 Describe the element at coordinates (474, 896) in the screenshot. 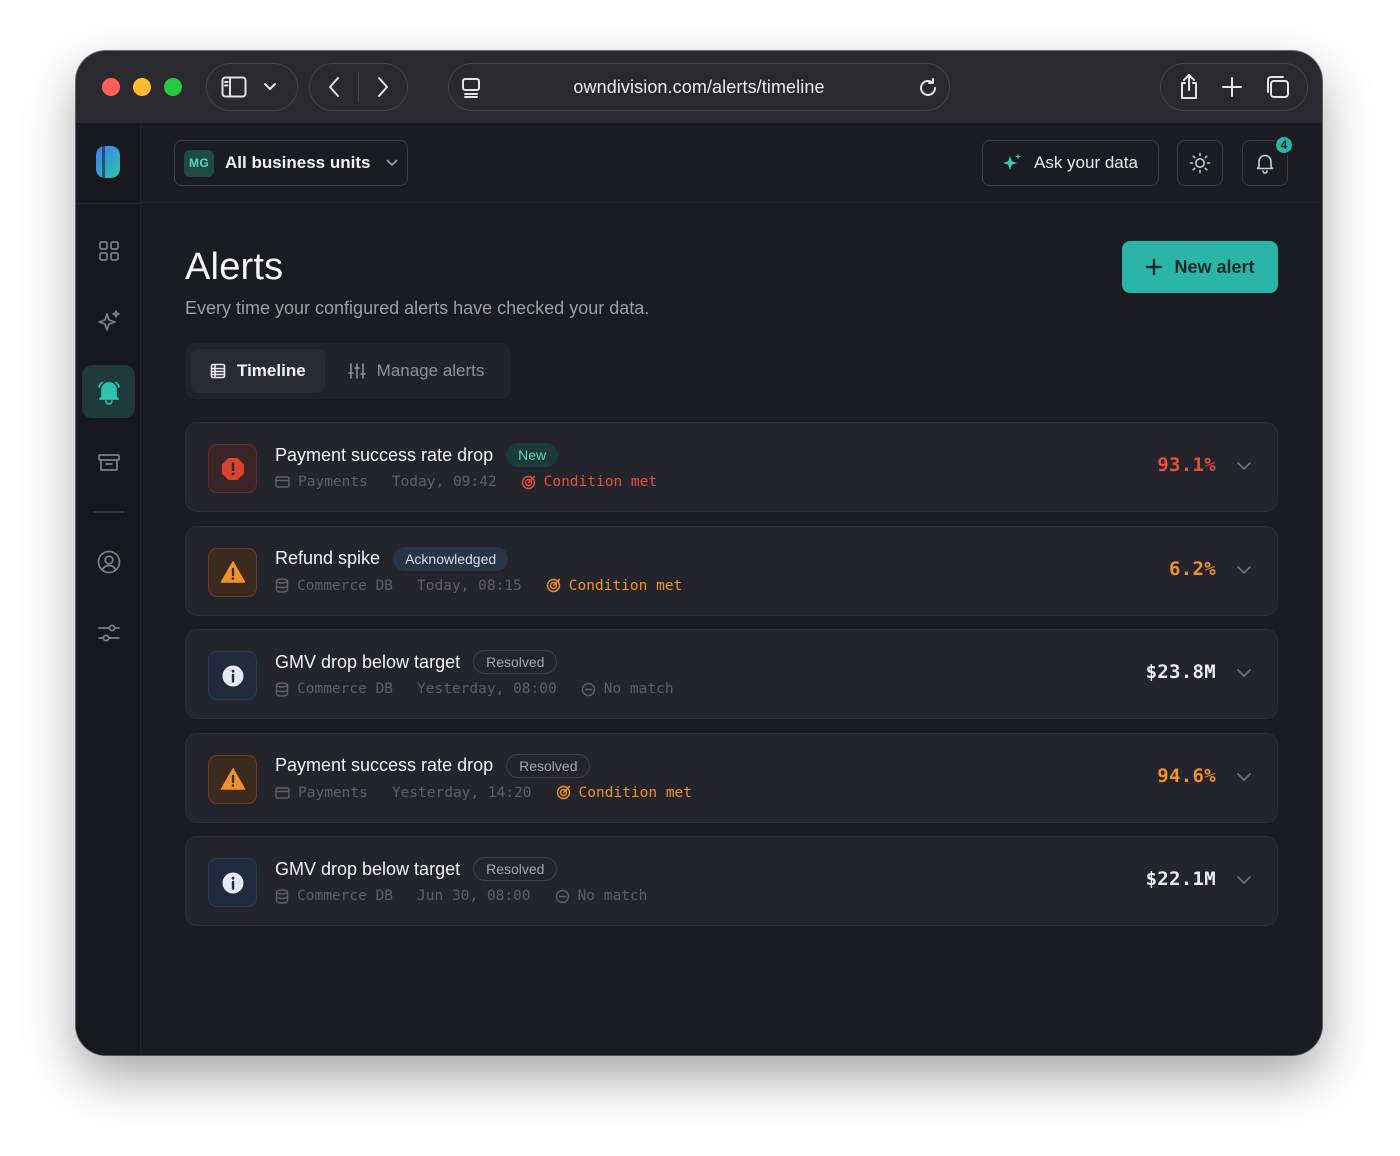

I see `alert-time: Jun 30, 08:00` at that location.